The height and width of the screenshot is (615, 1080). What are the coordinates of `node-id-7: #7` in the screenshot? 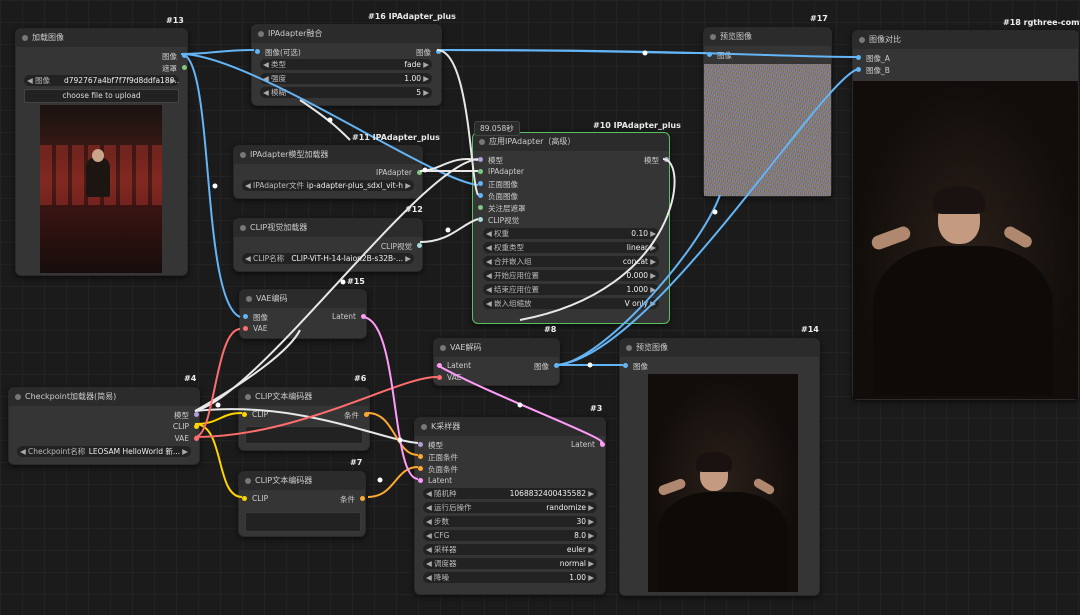 It's located at (356, 462).